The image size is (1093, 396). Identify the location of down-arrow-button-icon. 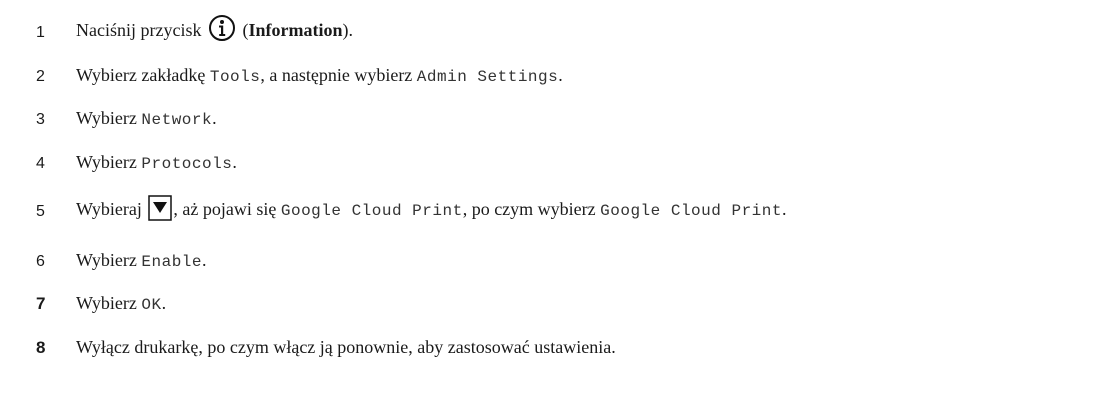
(160, 208).